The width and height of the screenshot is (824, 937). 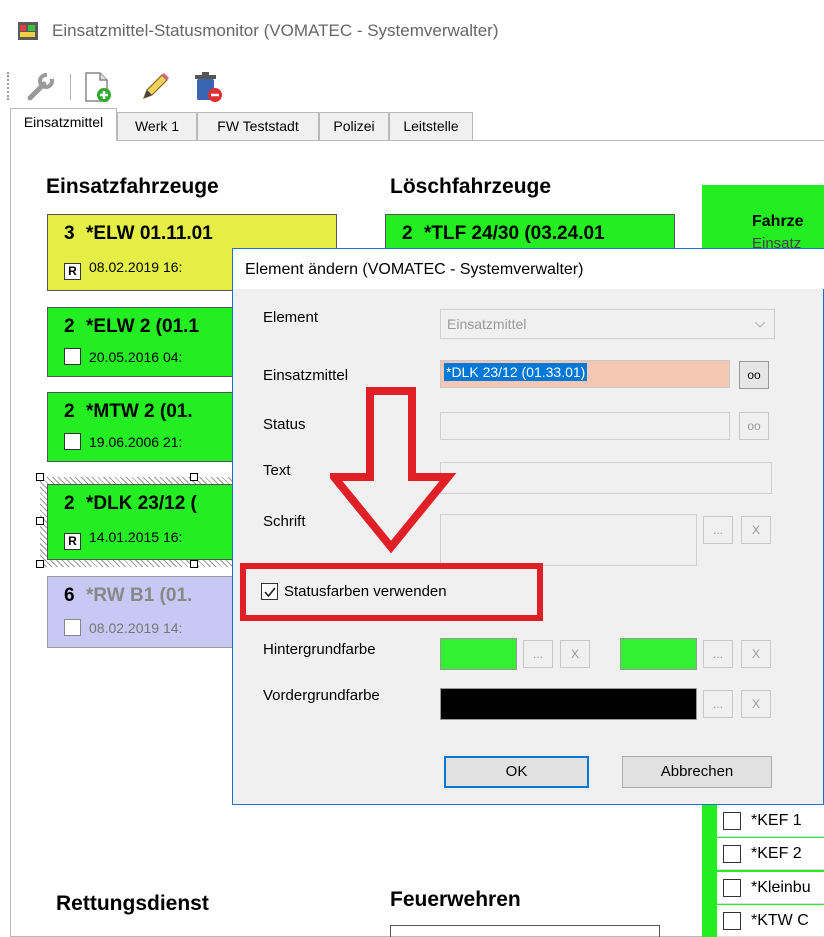 What do you see at coordinates (284, 424) in the screenshot?
I see `status-label: Status` at bounding box center [284, 424].